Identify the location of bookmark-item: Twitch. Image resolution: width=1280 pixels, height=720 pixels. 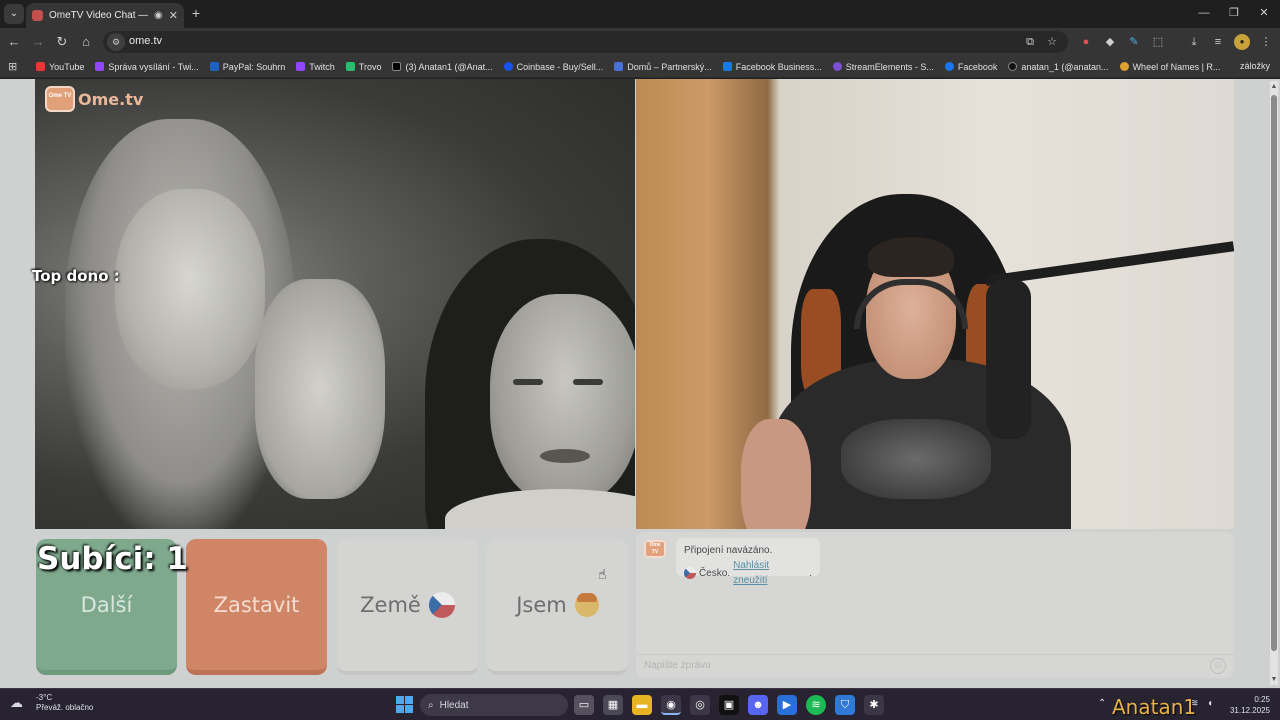
(315, 67).